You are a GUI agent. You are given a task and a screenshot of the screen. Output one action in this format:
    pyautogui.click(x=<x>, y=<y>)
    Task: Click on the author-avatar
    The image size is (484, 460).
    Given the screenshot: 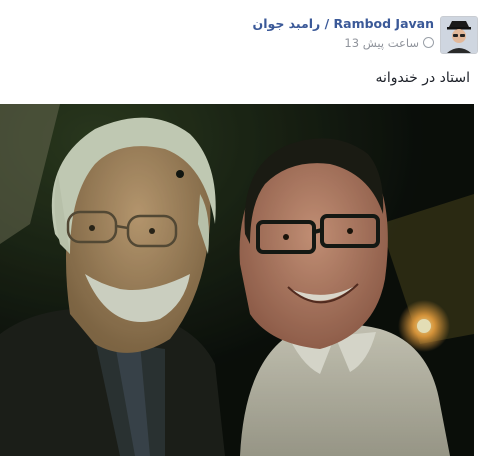 What is the action you would take?
    pyautogui.click(x=459, y=35)
    